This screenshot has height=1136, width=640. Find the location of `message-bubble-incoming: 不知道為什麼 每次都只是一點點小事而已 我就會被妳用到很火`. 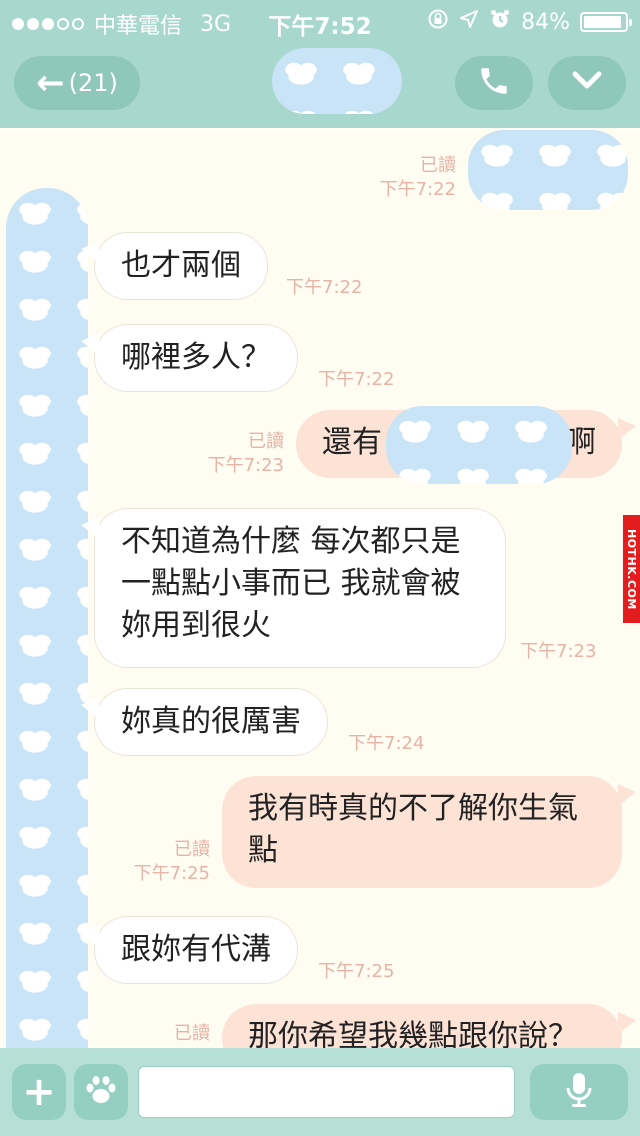

message-bubble-incoming: 不知道為什麼 每次都只是一點點小事而已 我就會被妳用到很火 is located at coordinates (293, 588).